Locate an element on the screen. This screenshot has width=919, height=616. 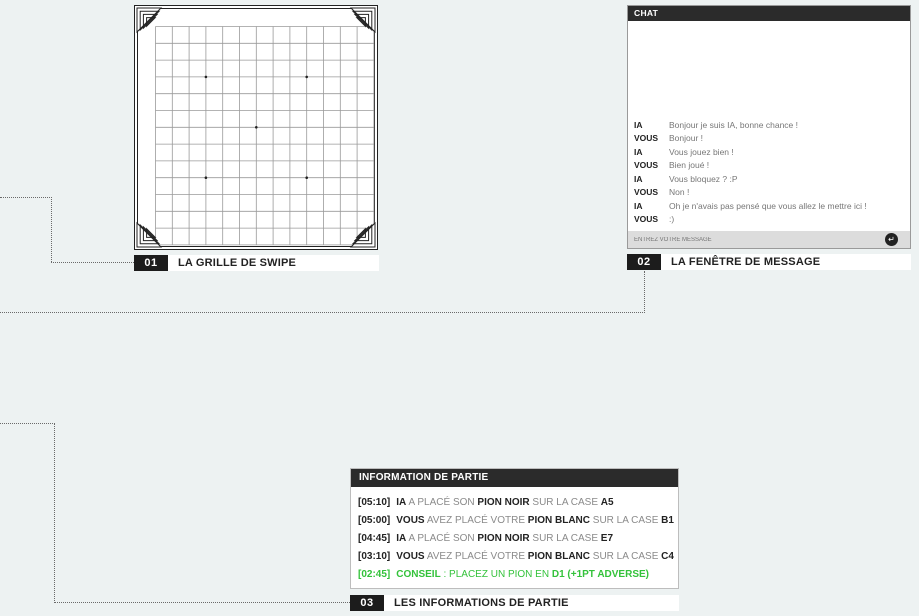
corner-ornament-bottom-right is located at coordinates (362, 234).